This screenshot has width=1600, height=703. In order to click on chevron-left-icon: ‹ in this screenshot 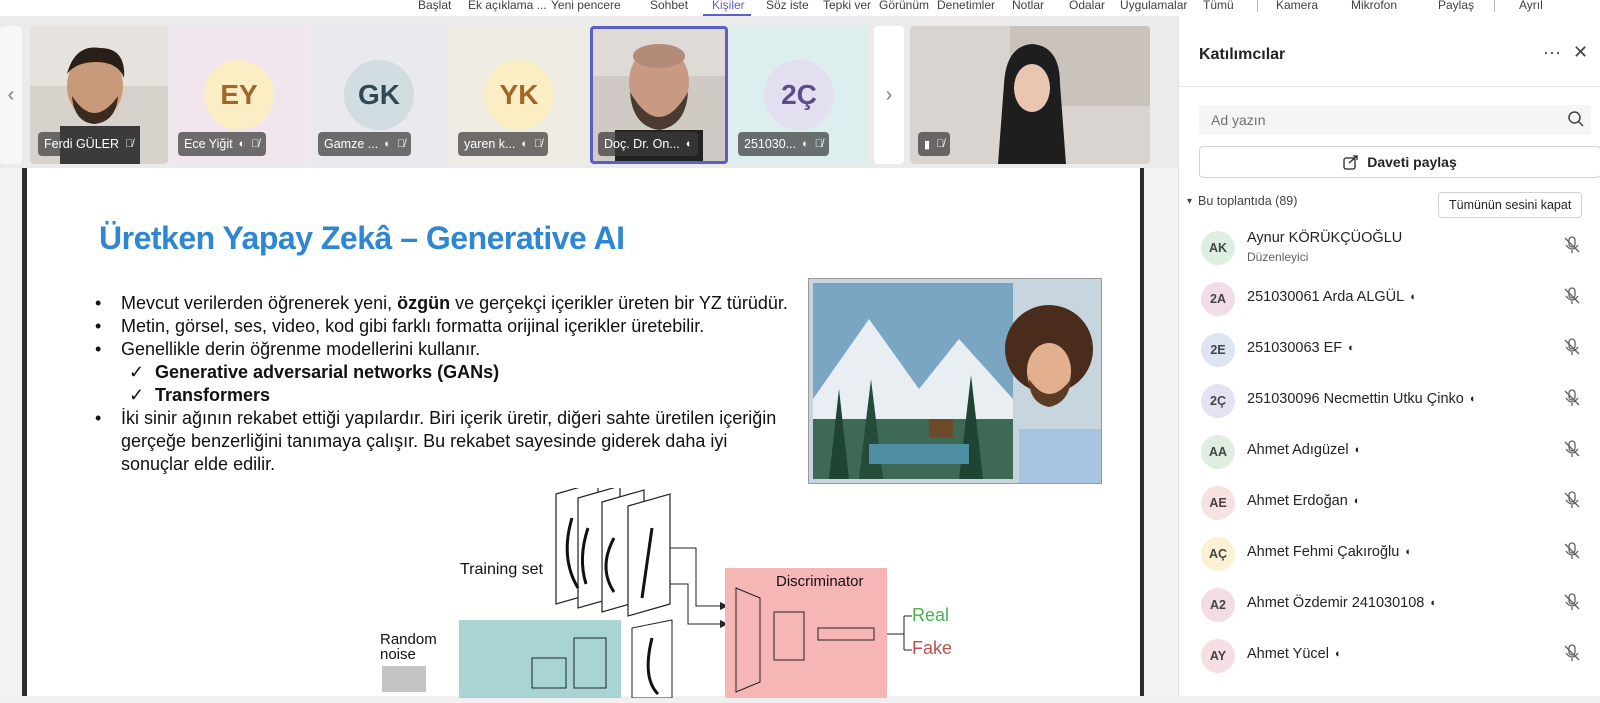, I will do `click(11, 94)`.